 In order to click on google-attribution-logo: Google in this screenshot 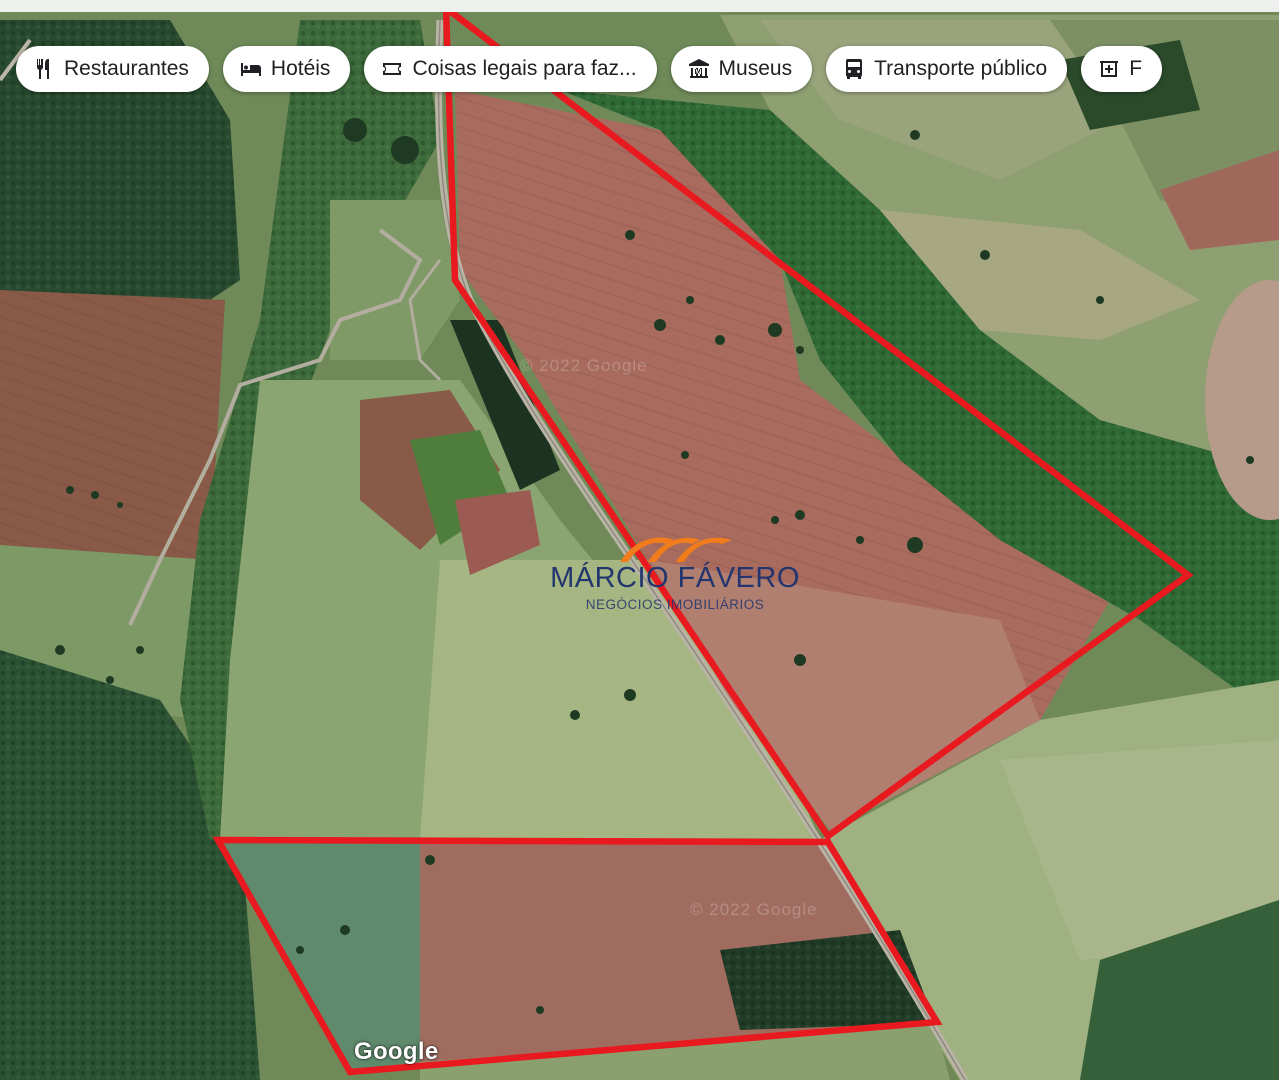, I will do `click(396, 1051)`.